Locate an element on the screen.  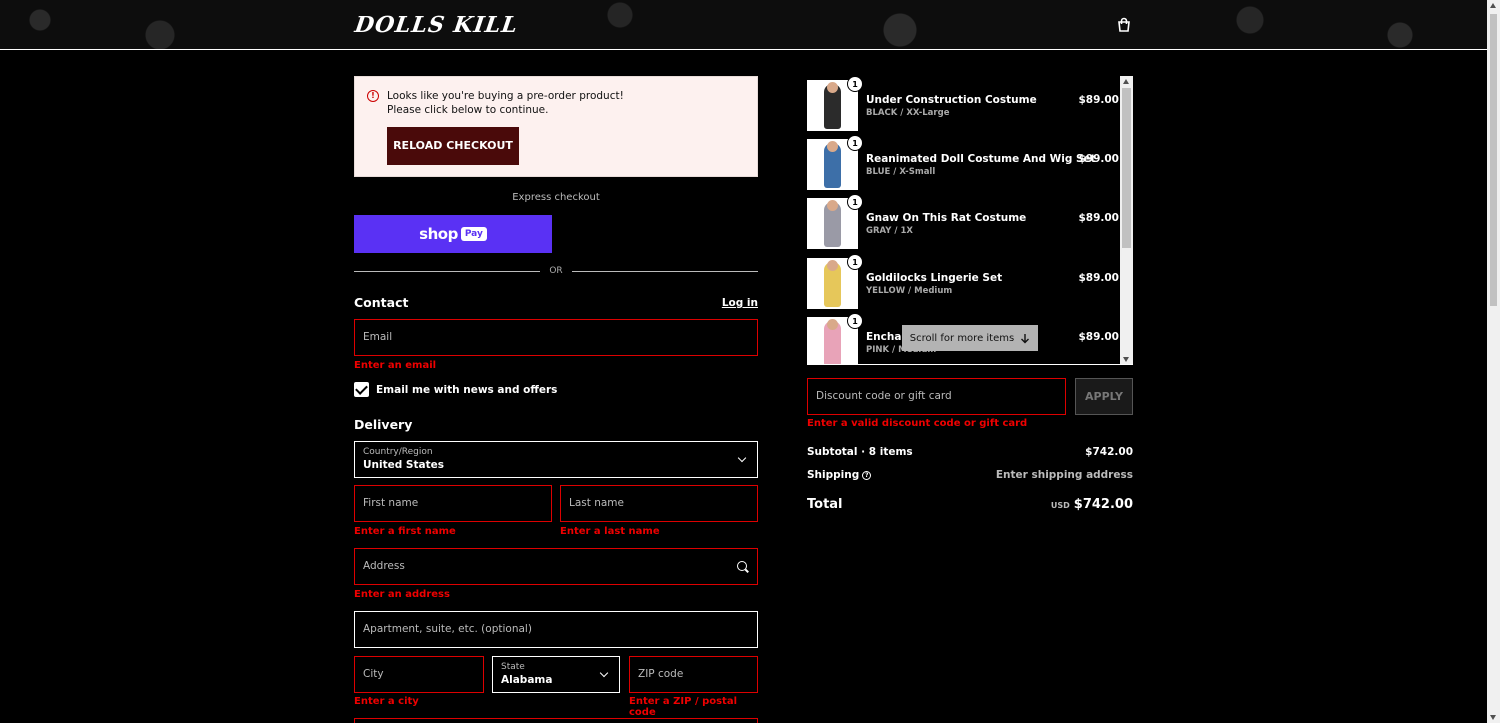
discount-error: Enter a valid discount code or gift card is located at coordinates (917, 423).